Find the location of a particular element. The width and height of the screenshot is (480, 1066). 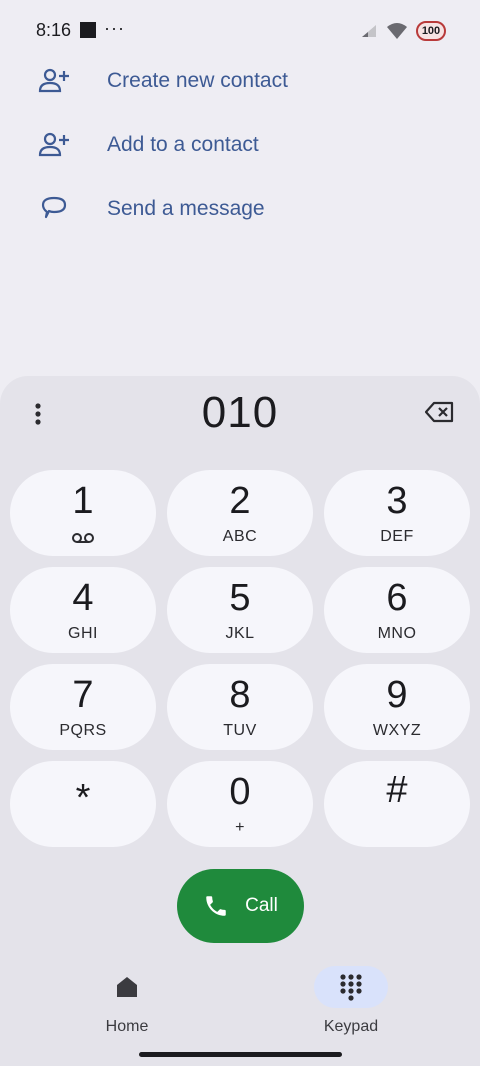

status-time: 8:16 is located at coordinates (54, 30).